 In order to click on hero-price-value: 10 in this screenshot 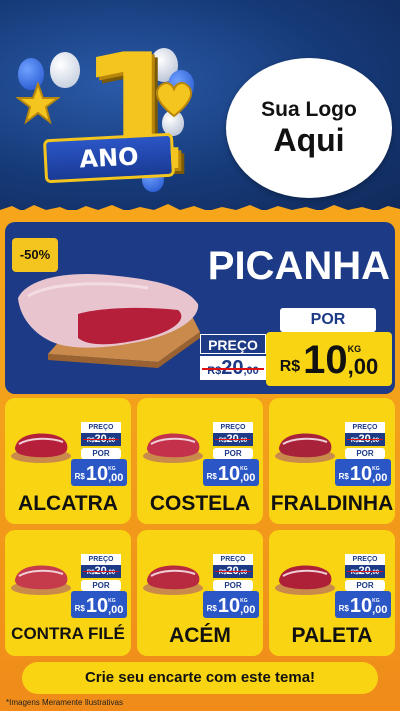, I will do `click(325, 360)`.